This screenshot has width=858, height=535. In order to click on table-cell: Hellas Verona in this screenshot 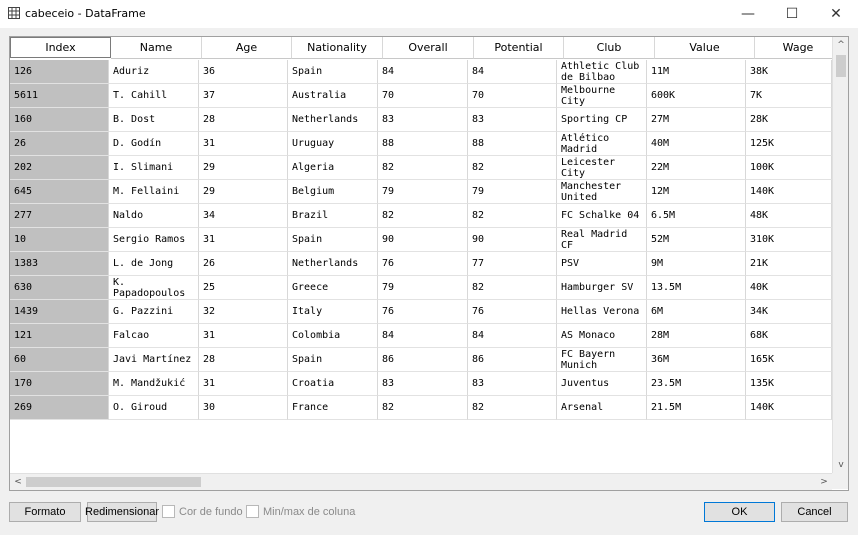, I will do `click(602, 312)`.